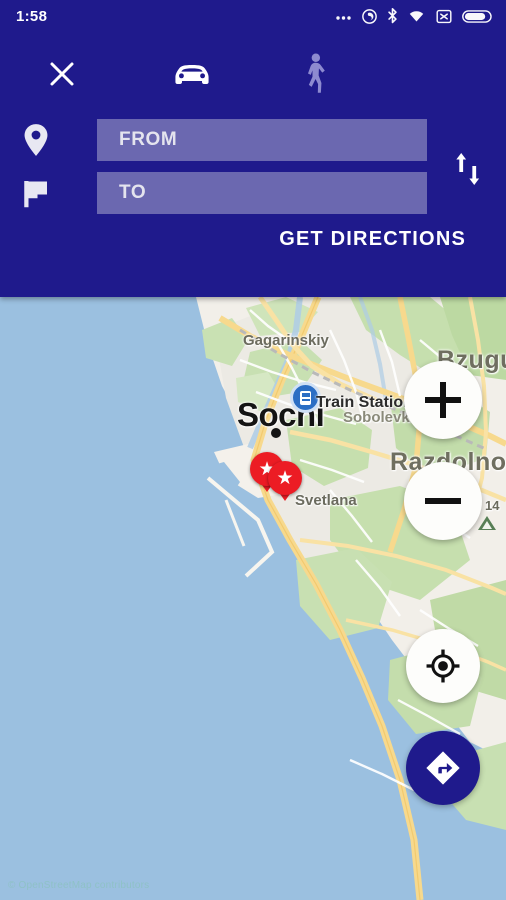  I want to click on status-bar-icons, so click(413, 16).